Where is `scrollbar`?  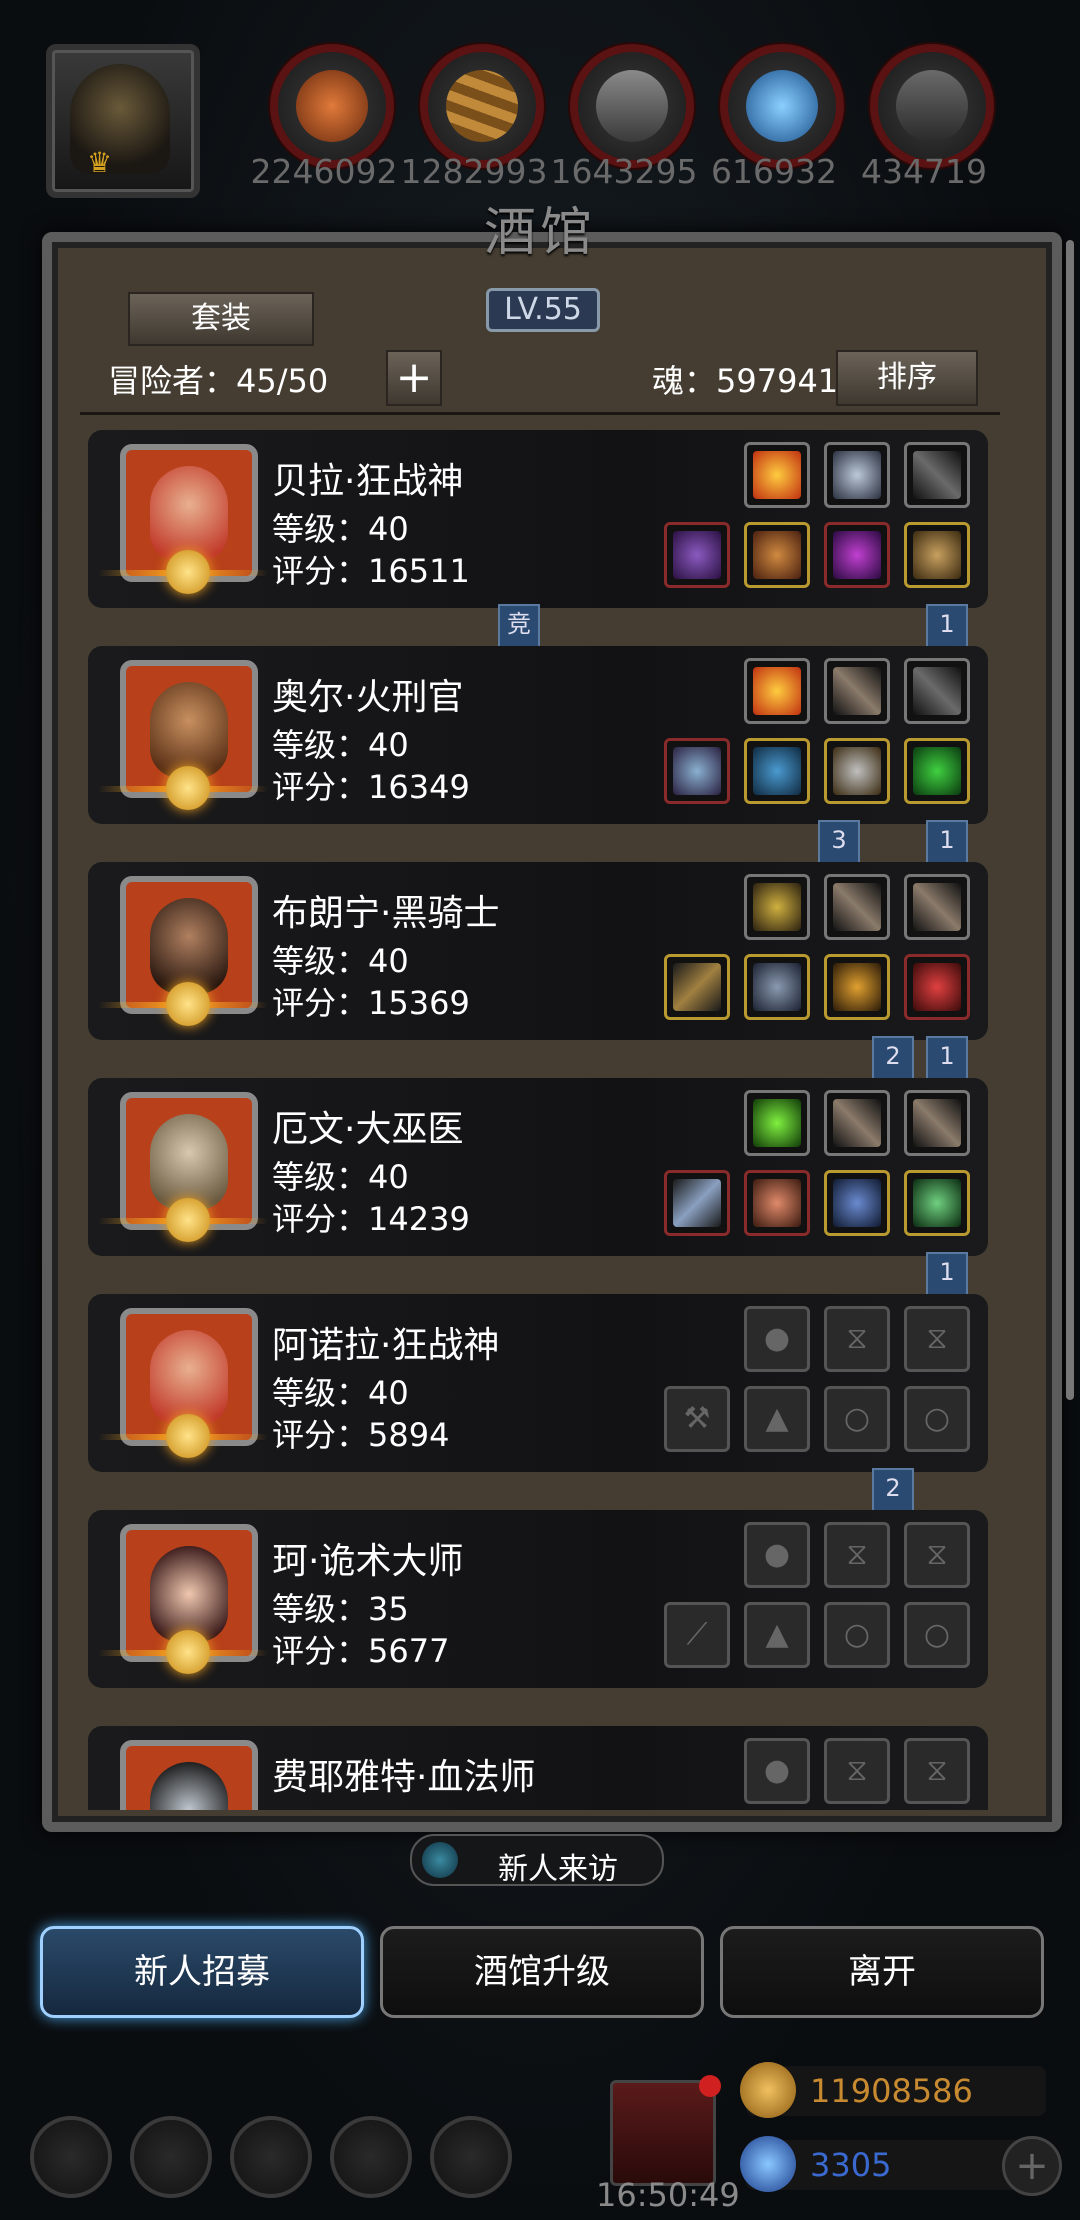
scrollbar is located at coordinates (1070, 820).